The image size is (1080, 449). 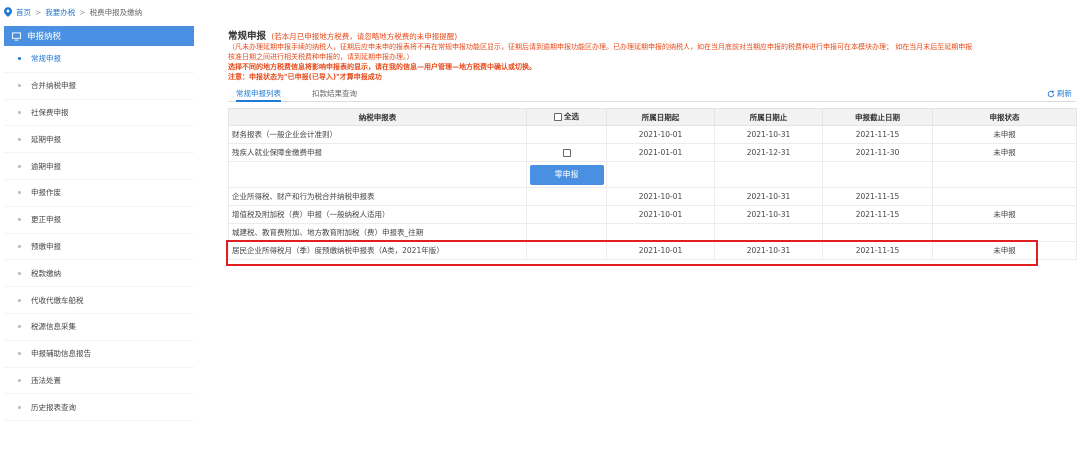 What do you see at coordinates (364, 36) in the screenshot?
I see `page-title-note: (若本月已申报地方税费，请忽略地方税费的未申报提醒)` at bounding box center [364, 36].